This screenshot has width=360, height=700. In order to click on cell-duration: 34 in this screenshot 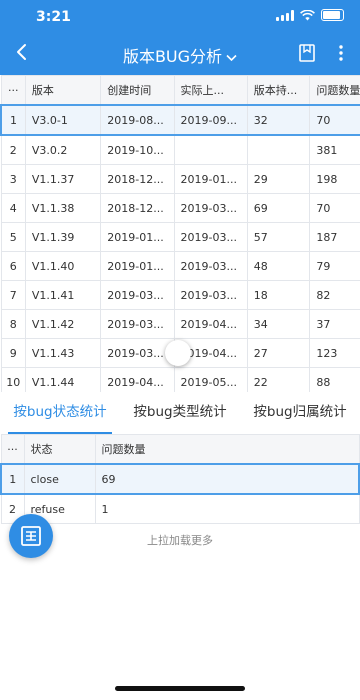, I will do `click(278, 324)`.